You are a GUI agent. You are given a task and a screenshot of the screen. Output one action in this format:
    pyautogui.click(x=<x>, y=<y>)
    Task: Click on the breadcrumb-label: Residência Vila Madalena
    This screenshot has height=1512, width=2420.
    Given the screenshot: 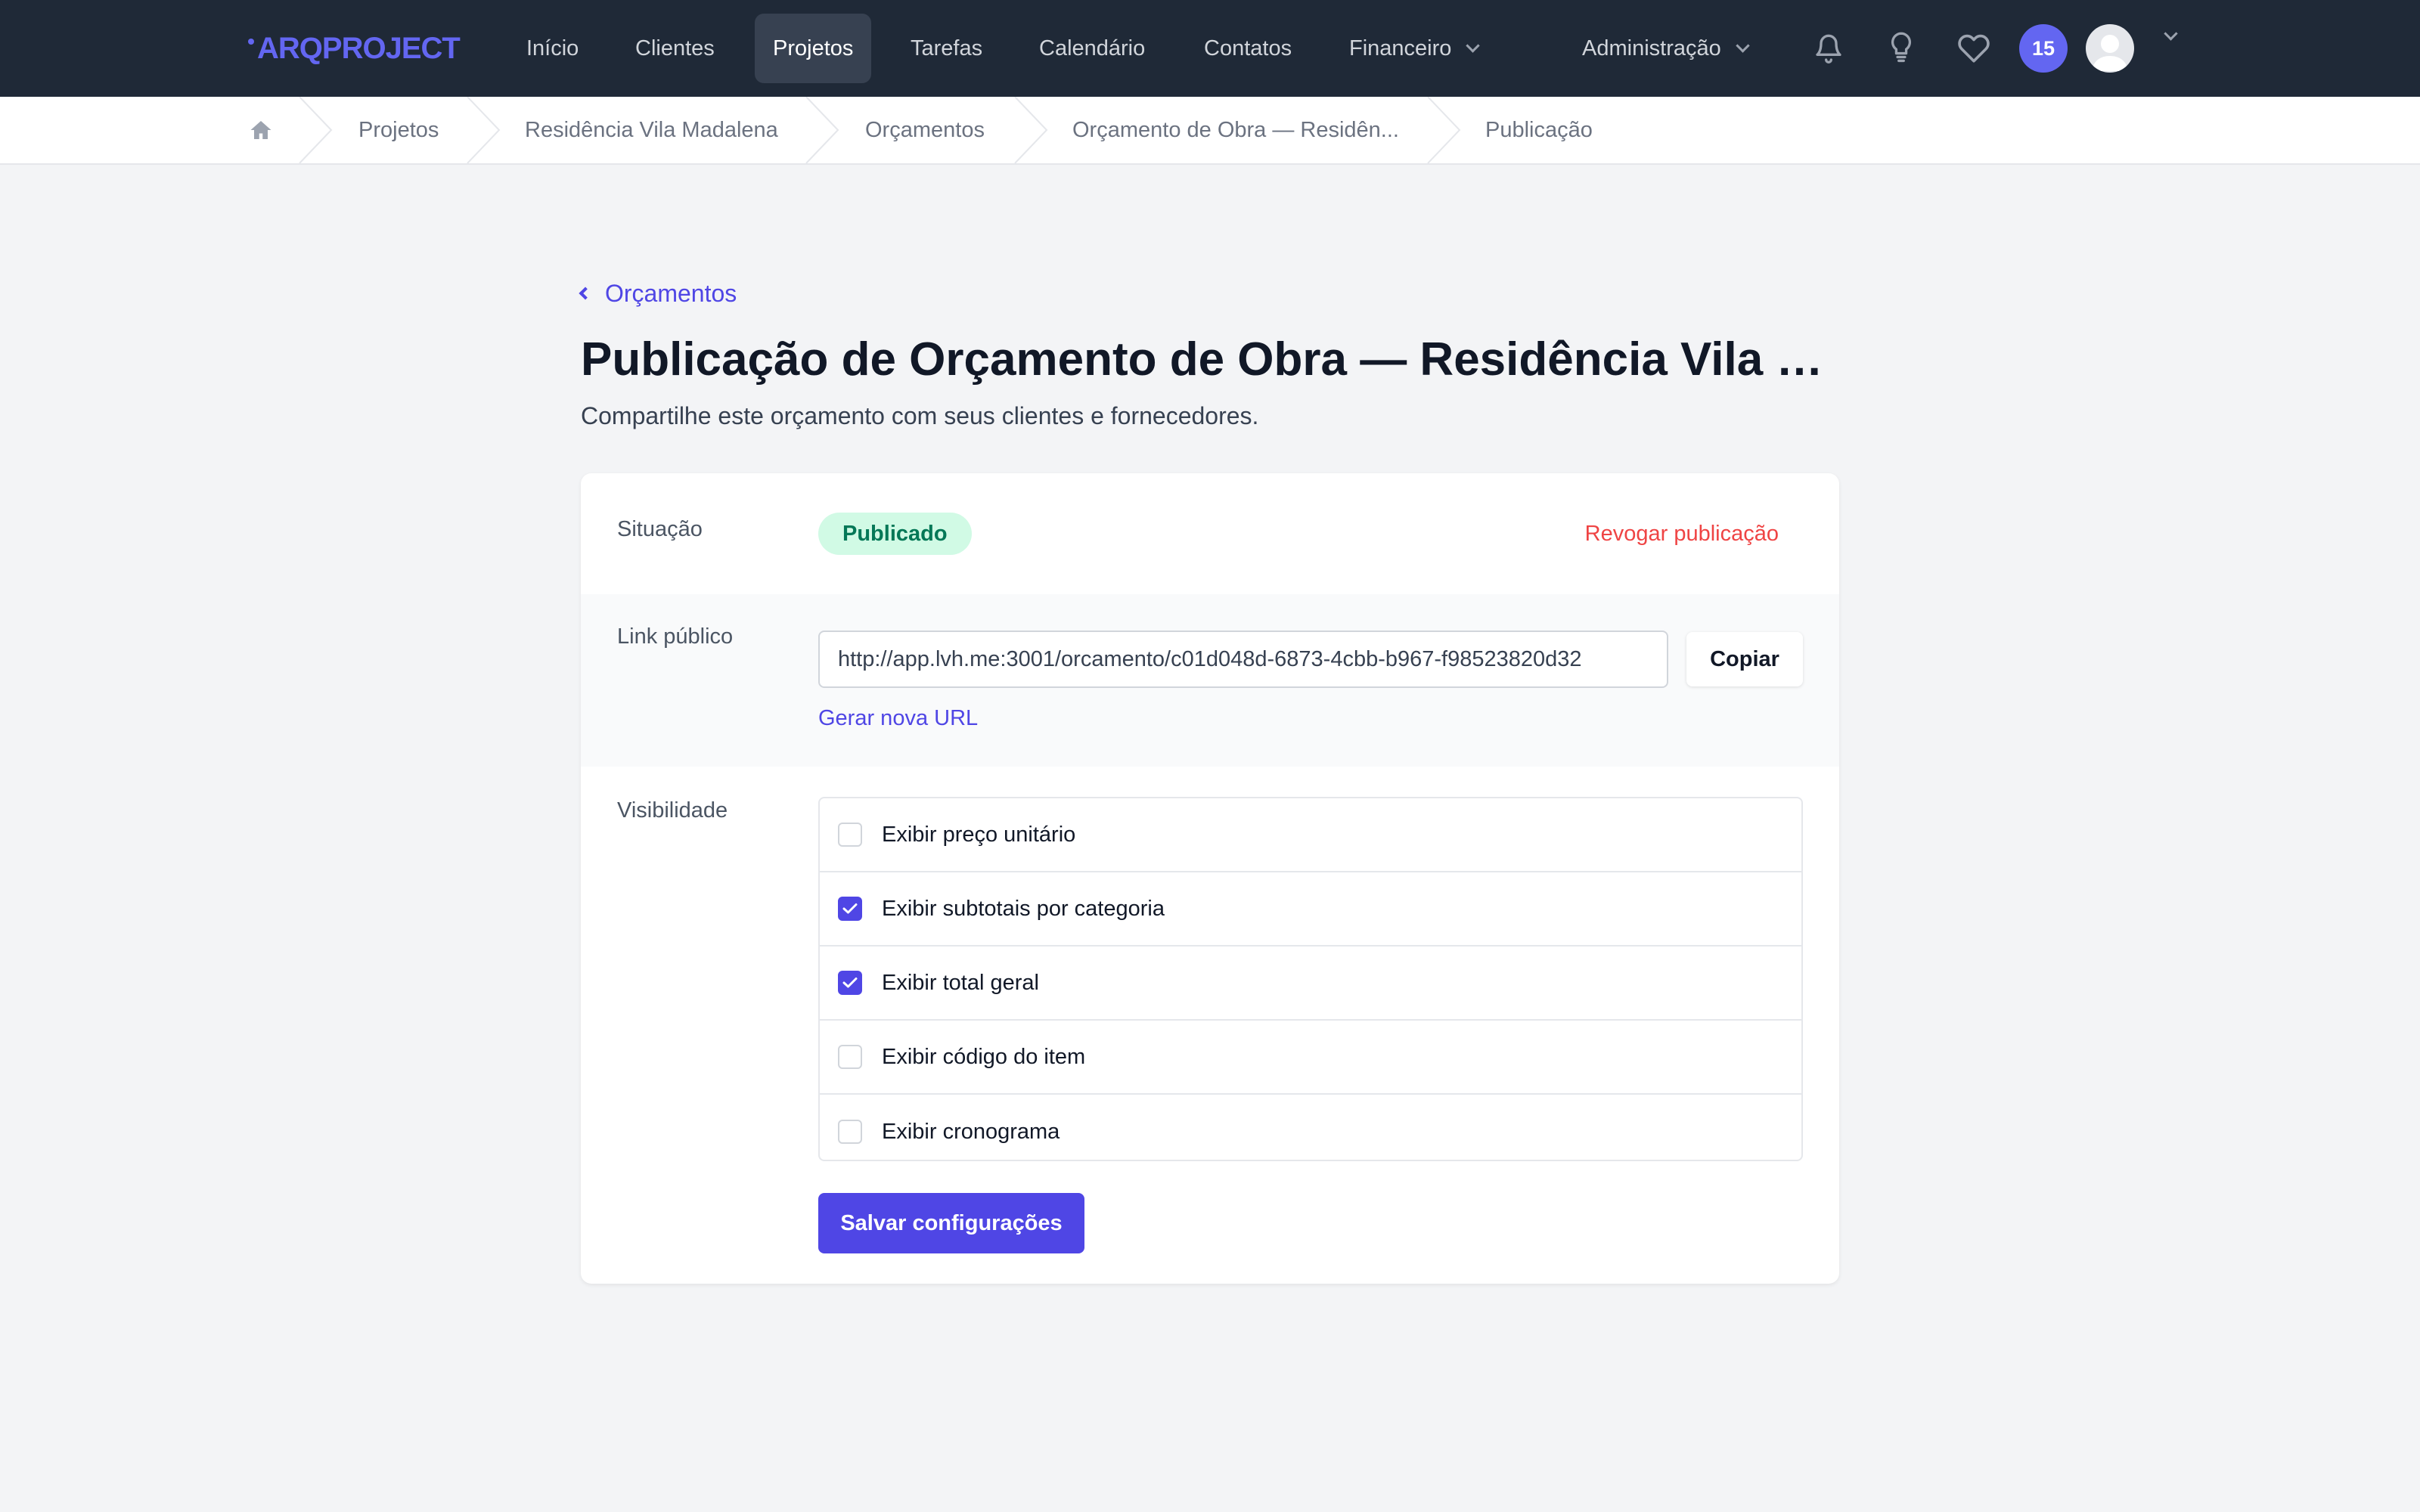 What is the action you would take?
    pyautogui.click(x=651, y=129)
    